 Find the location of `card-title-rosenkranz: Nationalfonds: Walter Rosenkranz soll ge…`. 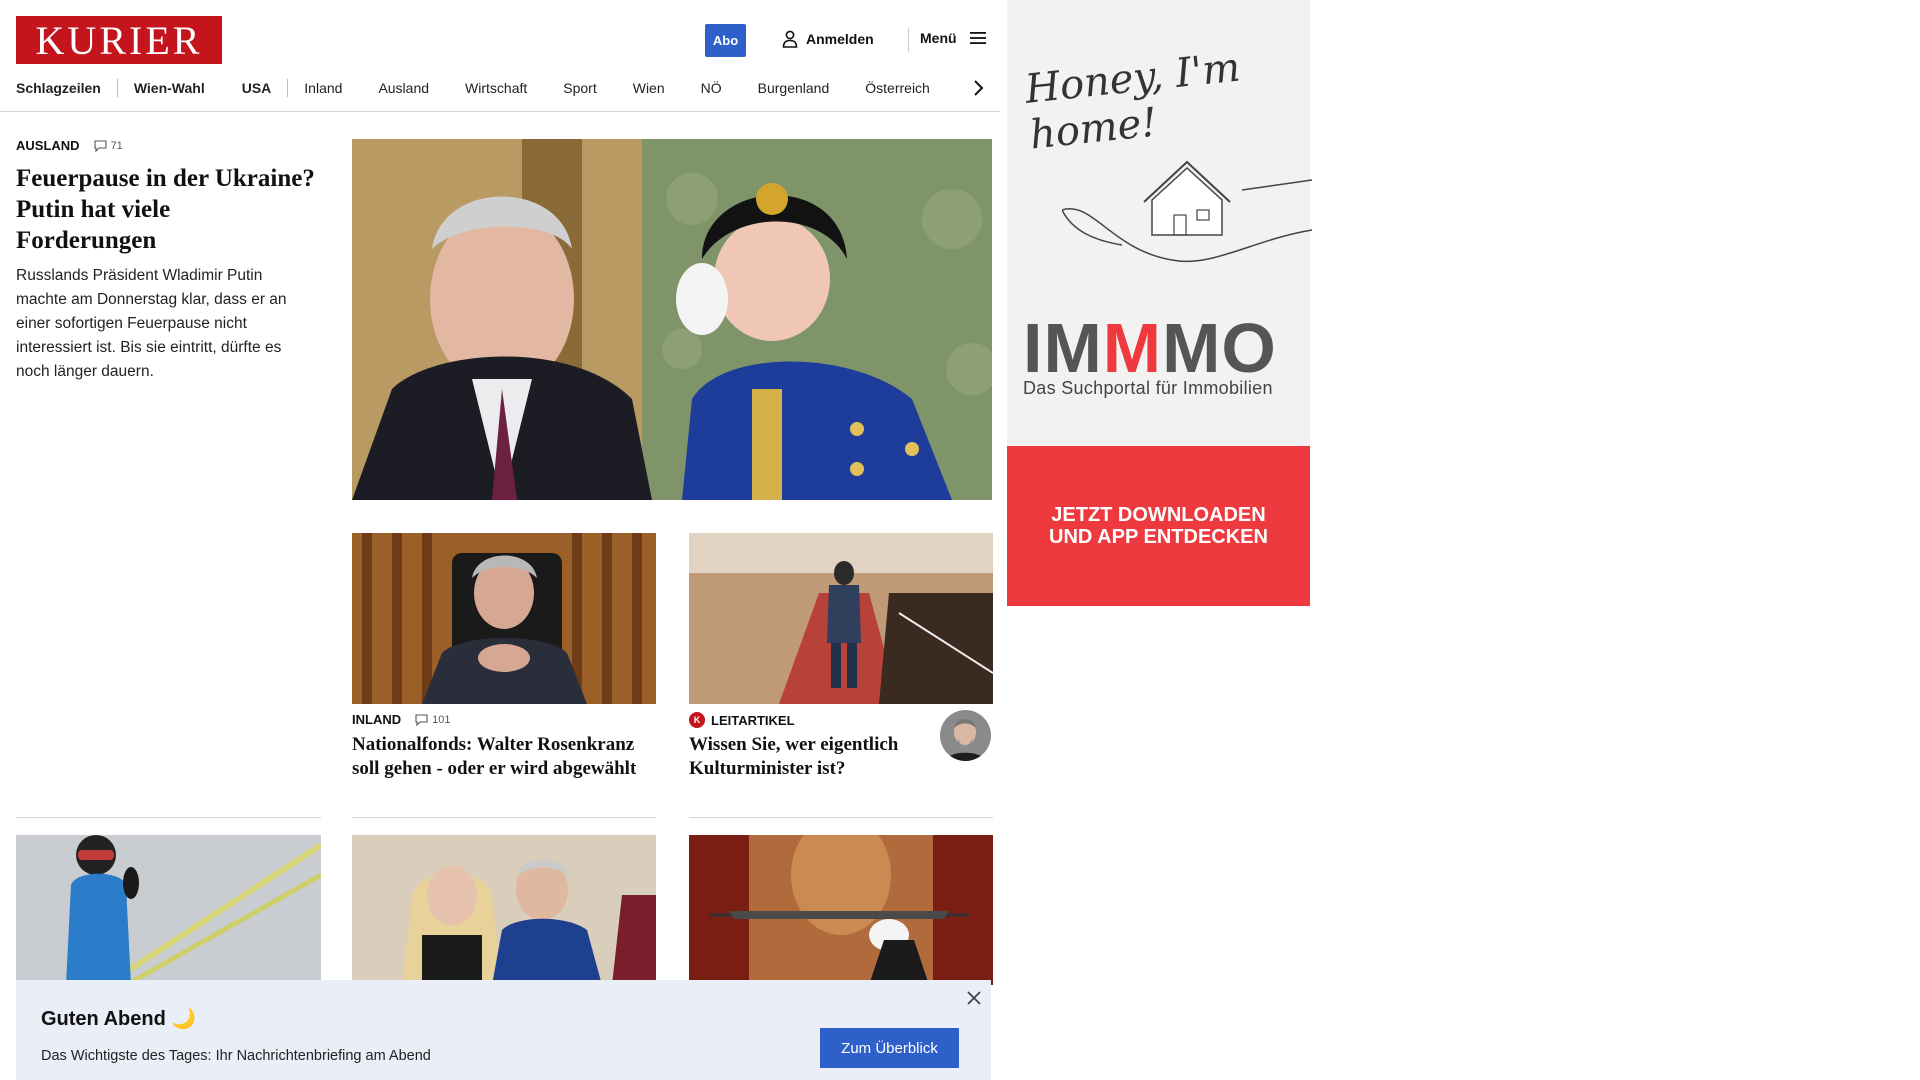

card-title-rosenkranz: Nationalfonds: Walter Rosenkranz soll ge… is located at coordinates (504, 757).